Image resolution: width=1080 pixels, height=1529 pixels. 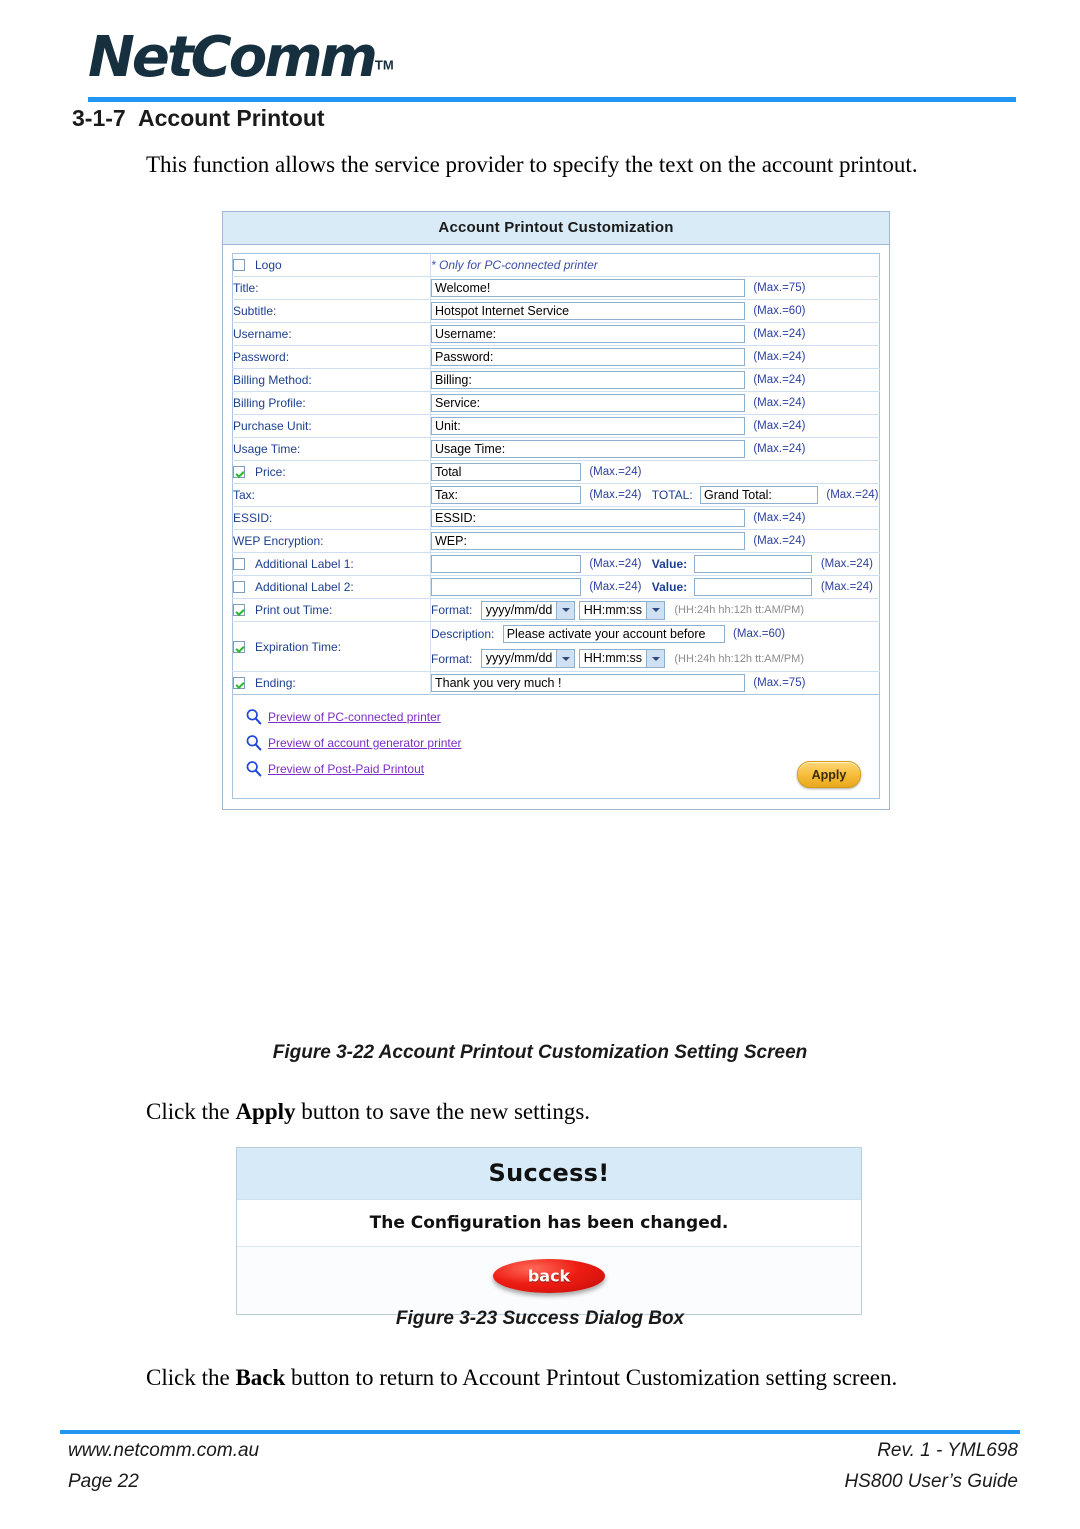 I want to click on print-date-format-value: yyyy/mm/dd, so click(x=519, y=609).